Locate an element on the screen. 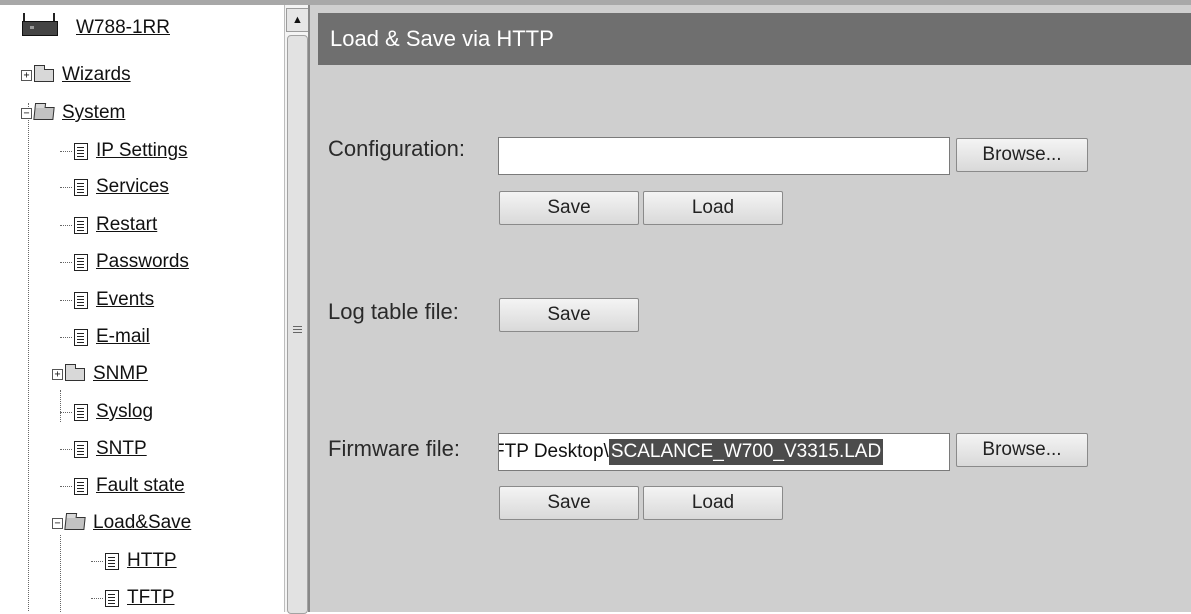 The width and height of the screenshot is (1191, 614). tree-item-email-label: E-mail is located at coordinates (123, 337).